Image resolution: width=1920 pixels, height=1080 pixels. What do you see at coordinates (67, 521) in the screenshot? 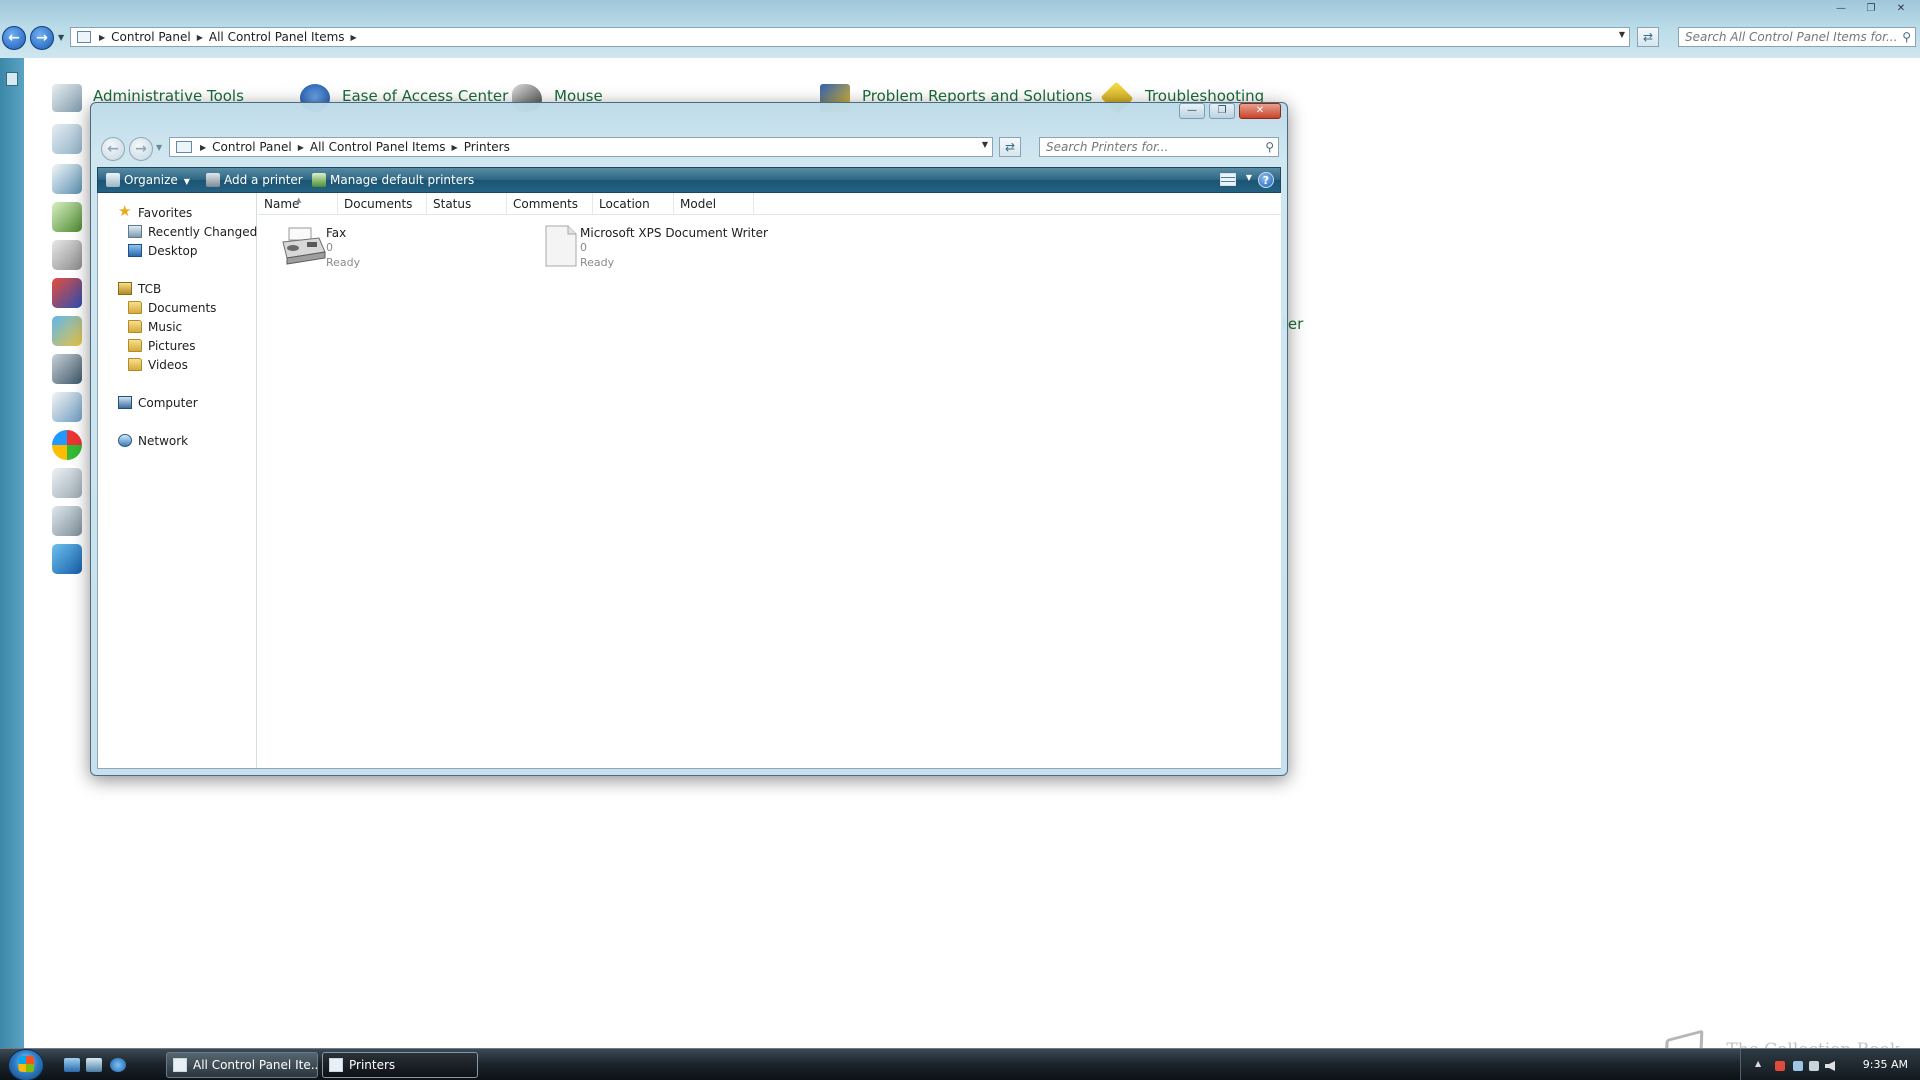
I see `devices-icon` at bounding box center [67, 521].